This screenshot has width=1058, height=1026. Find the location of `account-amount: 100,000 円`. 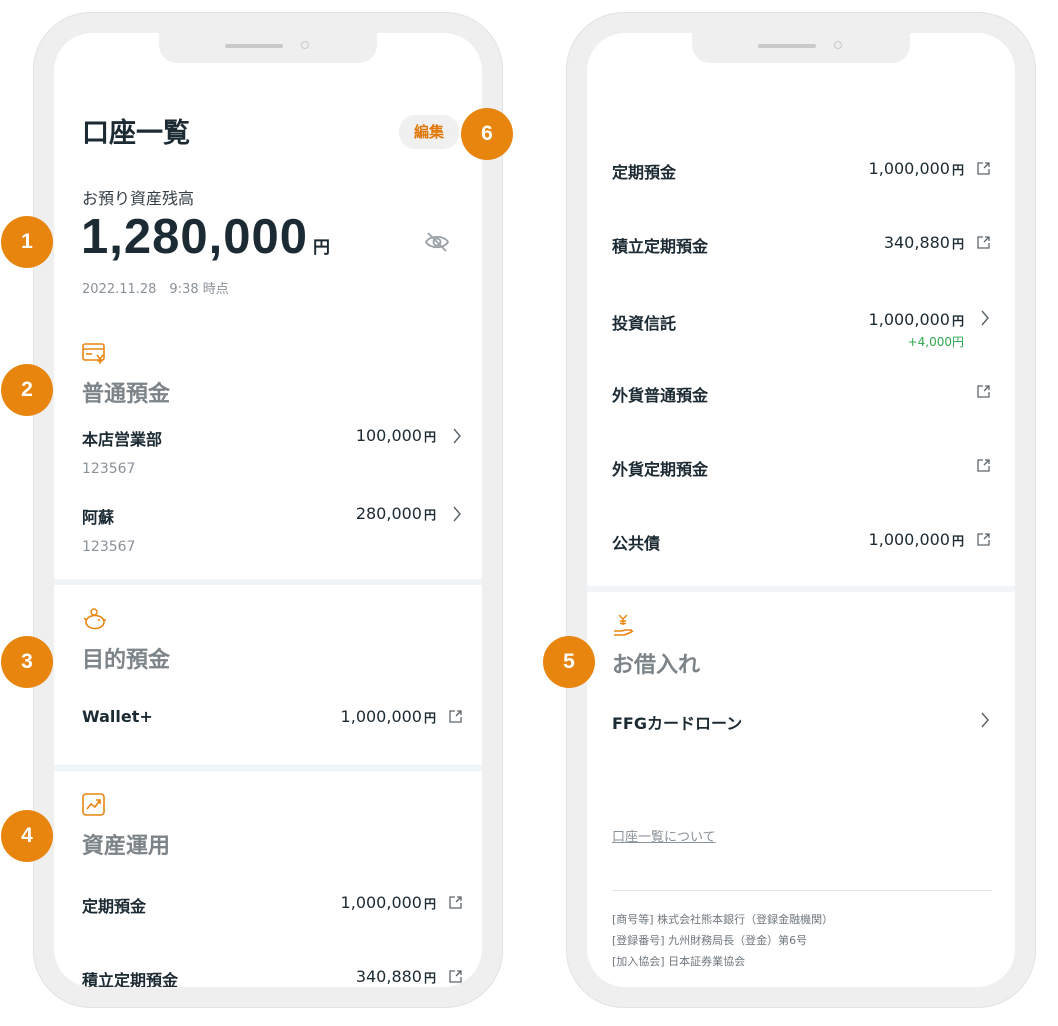

account-amount: 100,000 円 is located at coordinates (395, 435).